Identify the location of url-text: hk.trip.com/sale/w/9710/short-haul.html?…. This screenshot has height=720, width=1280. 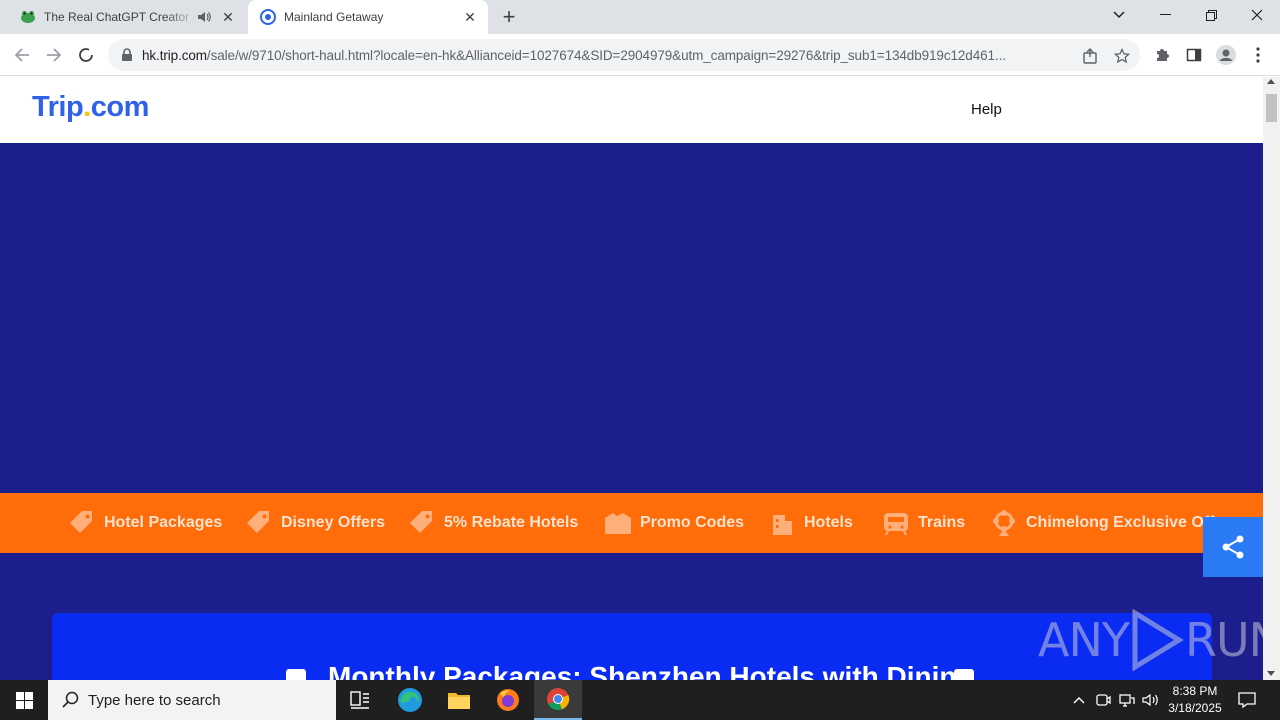
(607, 55).